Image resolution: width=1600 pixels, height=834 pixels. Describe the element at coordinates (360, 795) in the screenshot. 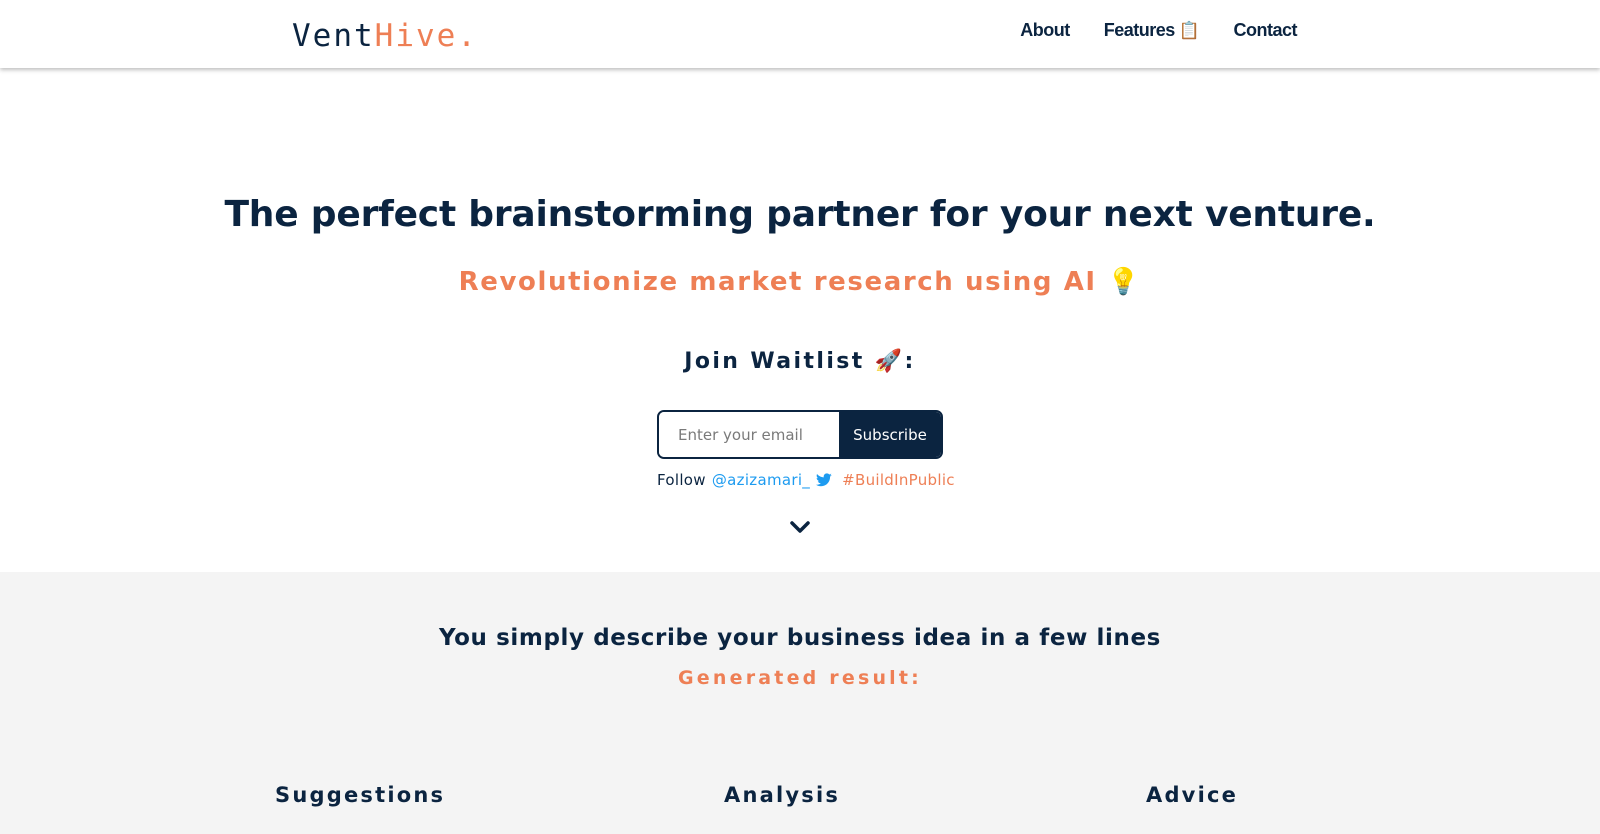

I see `suggestions-heading: Suggestions` at that location.